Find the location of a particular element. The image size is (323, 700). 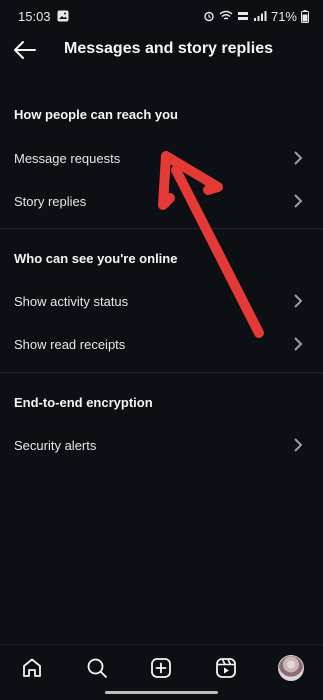

section-heading-online: Who can see you're online is located at coordinates (96, 258).